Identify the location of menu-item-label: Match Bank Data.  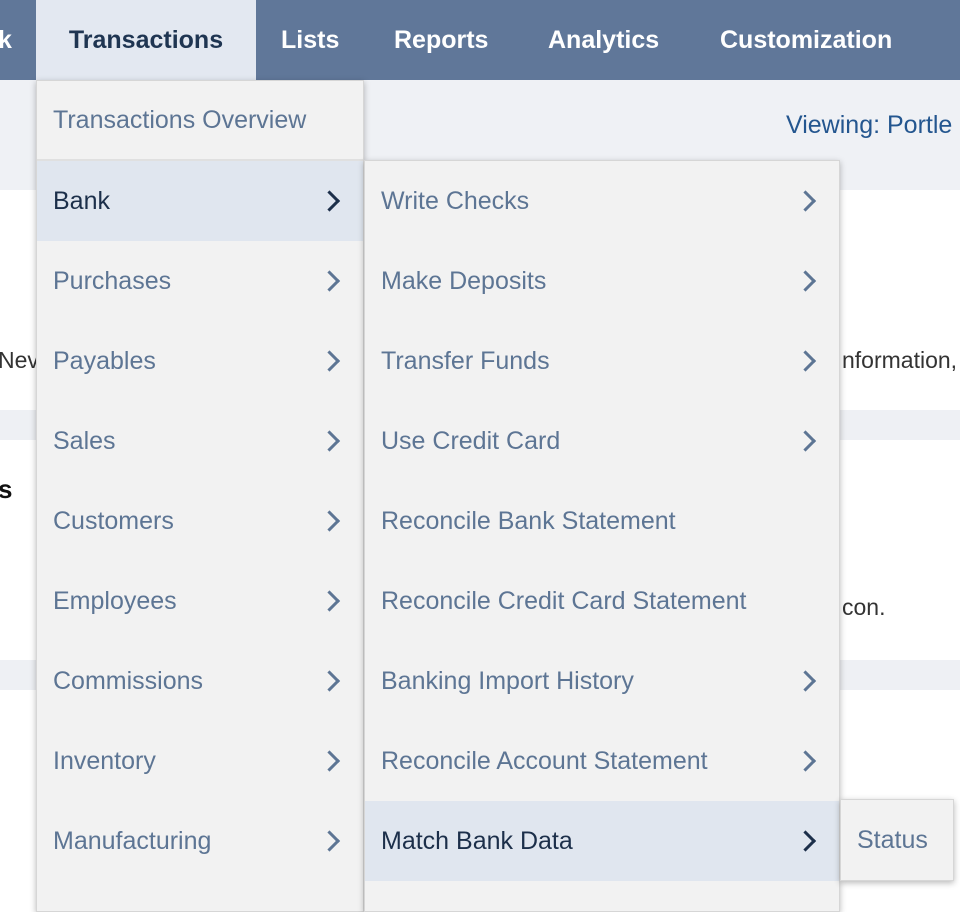
(477, 840).